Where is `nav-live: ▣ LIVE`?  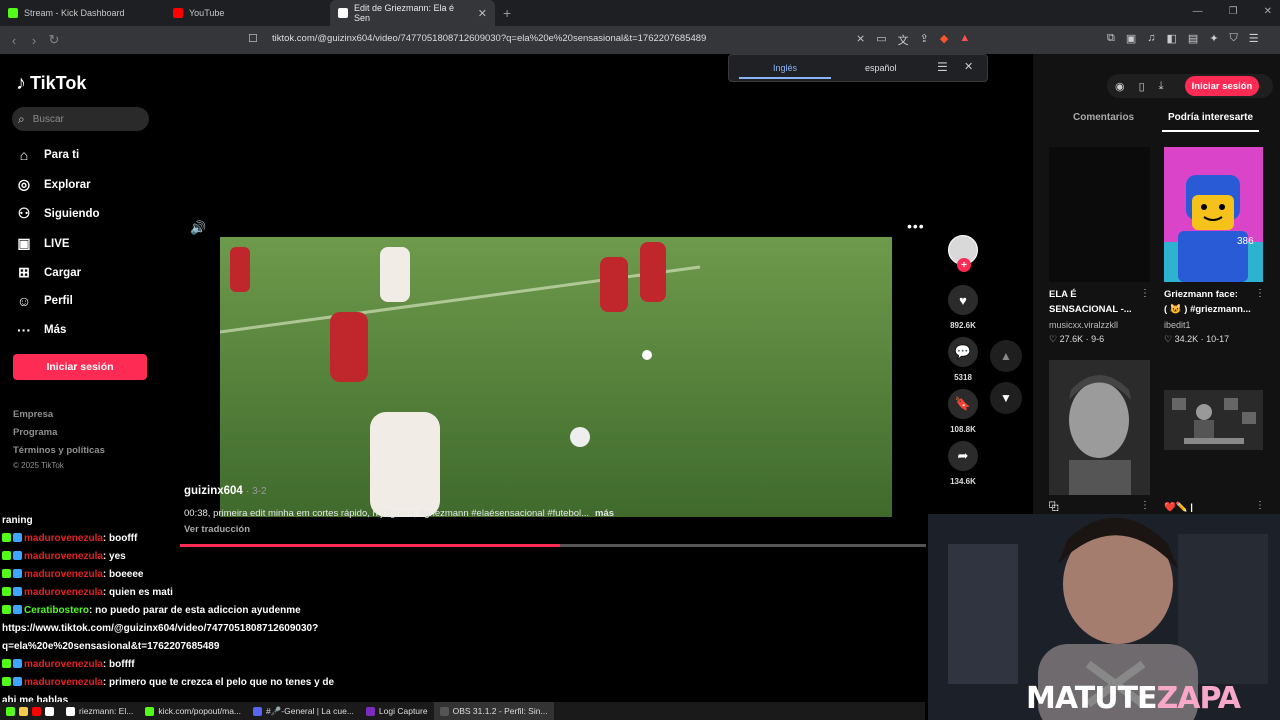
nav-live: ▣ LIVE is located at coordinates (42, 243).